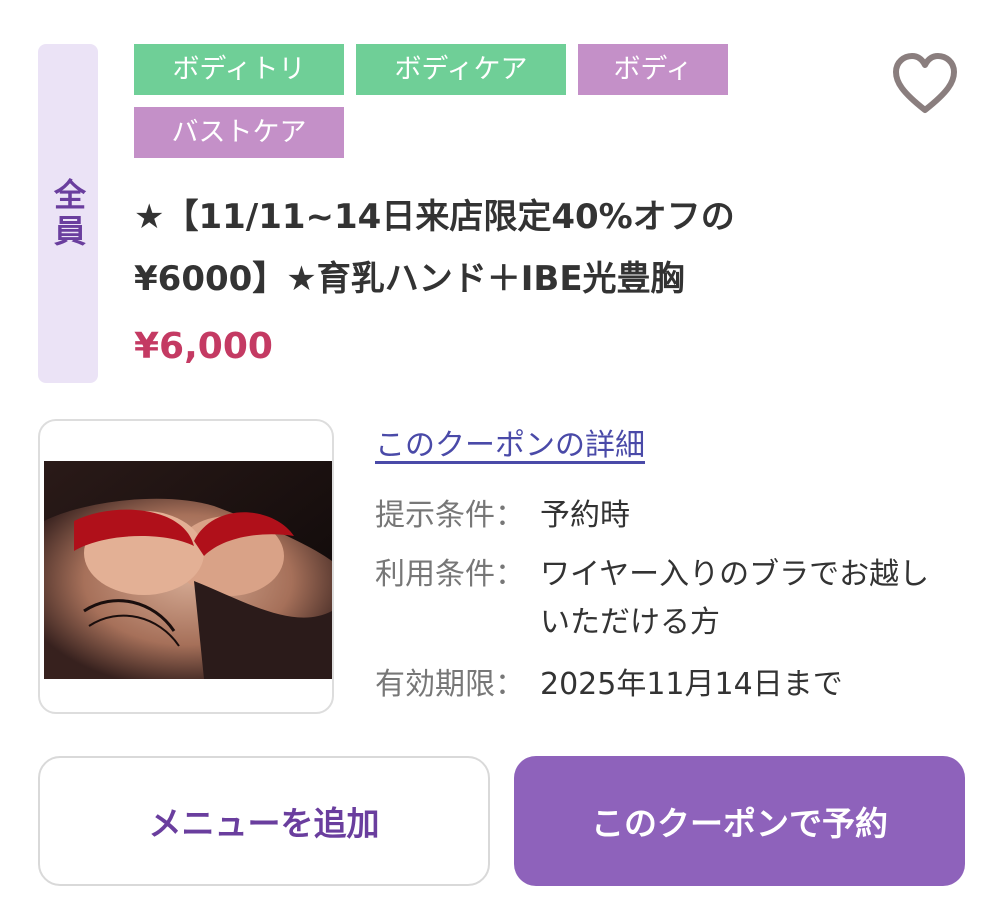 The height and width of the screenshot is (911, 999). What do you see at coordinates (653, 69) in the screenshot?
I see `tag-body: ボディ` at bounding box center [653, 69].